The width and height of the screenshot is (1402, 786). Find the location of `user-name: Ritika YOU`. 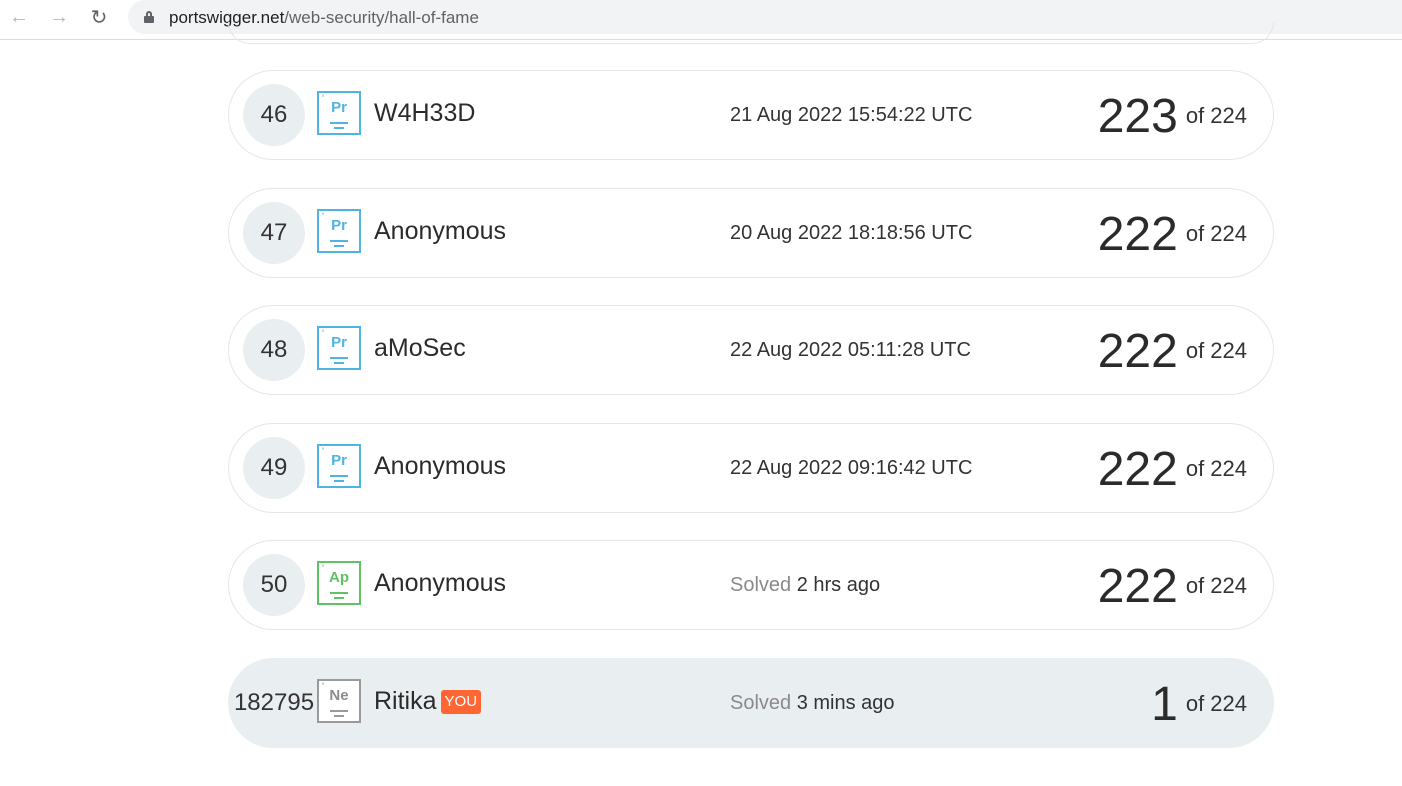

user-name: Ritika YOU is located at coordinates (428, 701).